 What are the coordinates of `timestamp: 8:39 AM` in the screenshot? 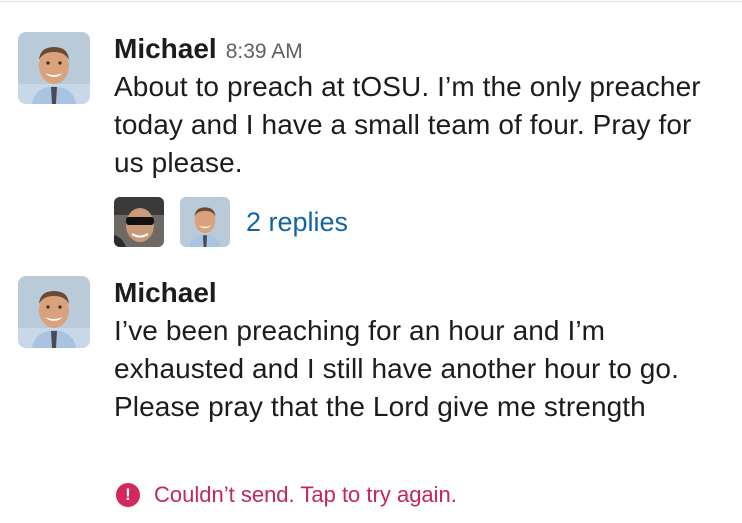 It's located at (264, 52).